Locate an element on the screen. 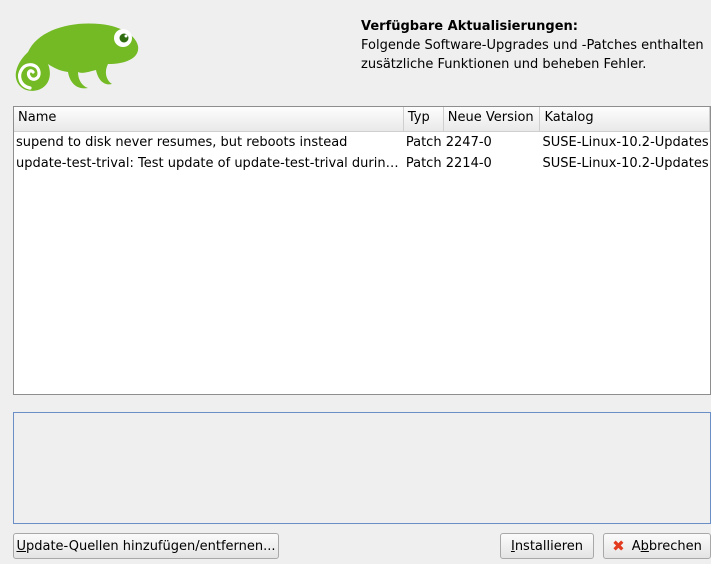  cancel-button-label: Abbrechen is located at coordinates (666, 546).